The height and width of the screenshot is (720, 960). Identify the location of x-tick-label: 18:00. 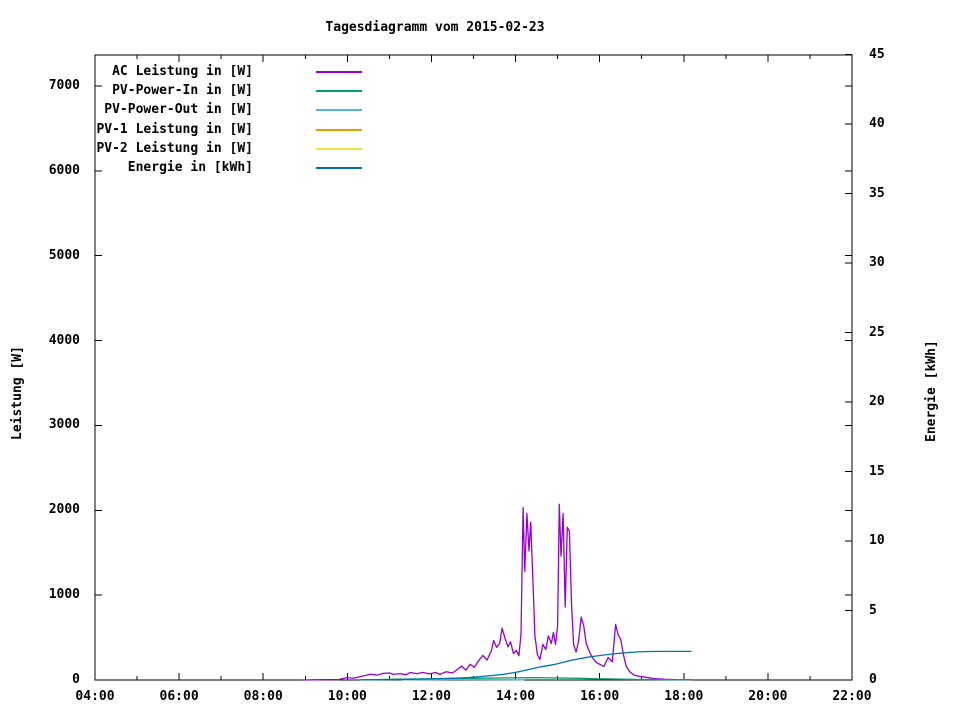
(684, 696).